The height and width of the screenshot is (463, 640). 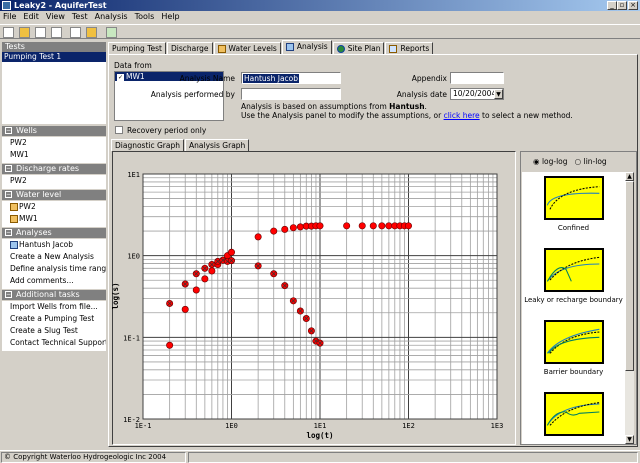 What do you see at coordinates (133, 175) in the screenshot?
I see `y-tick-label: 1E1` at bounding box center [133, 175].